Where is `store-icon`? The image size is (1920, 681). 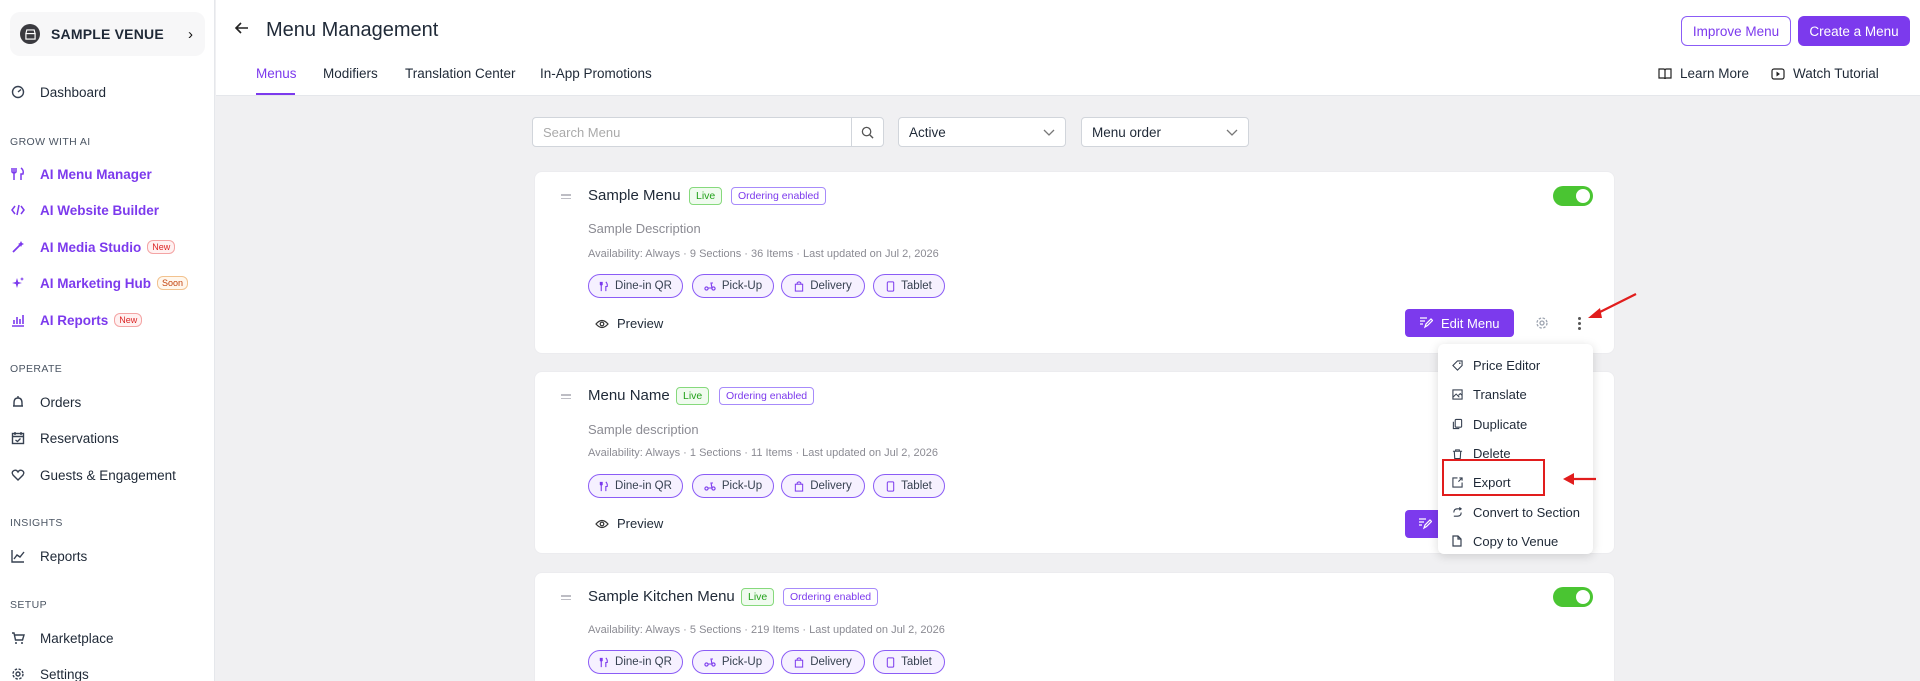 store-icon is located at coordinates (30, 34).